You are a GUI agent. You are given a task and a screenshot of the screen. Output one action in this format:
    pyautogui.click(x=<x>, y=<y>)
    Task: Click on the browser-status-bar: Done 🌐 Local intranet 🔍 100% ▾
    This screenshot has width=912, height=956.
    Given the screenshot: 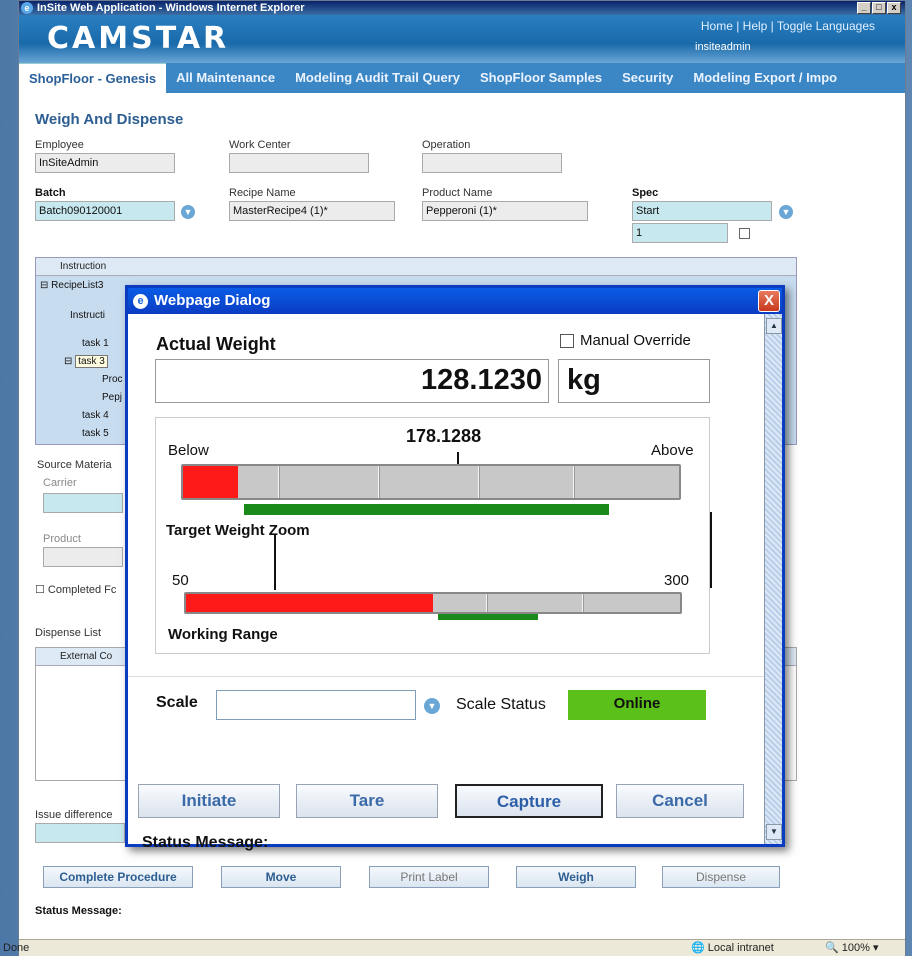 What is the action you would take?
    pyautogui.click(x=454, y=947)
    